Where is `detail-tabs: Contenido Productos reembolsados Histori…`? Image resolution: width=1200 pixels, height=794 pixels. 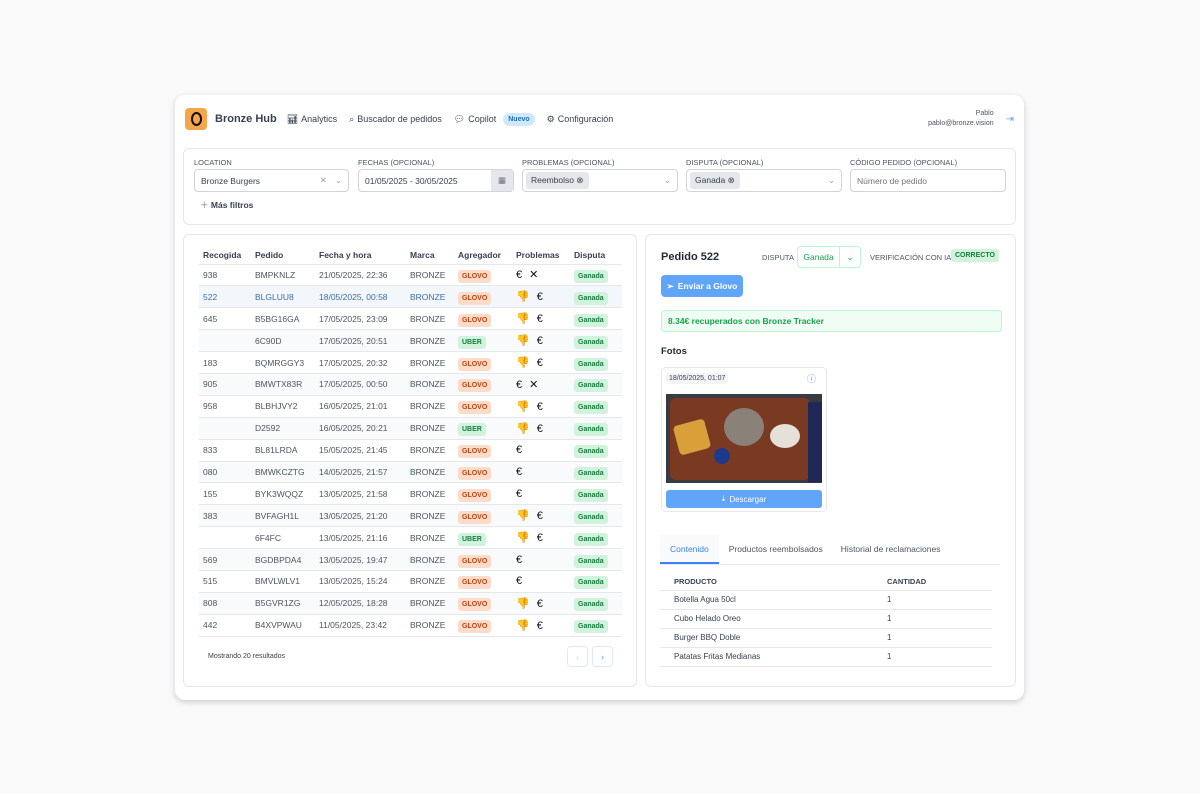
detail-tabs: Contenido Productos reembolsados Histori… is located at coordinates (830, 550).